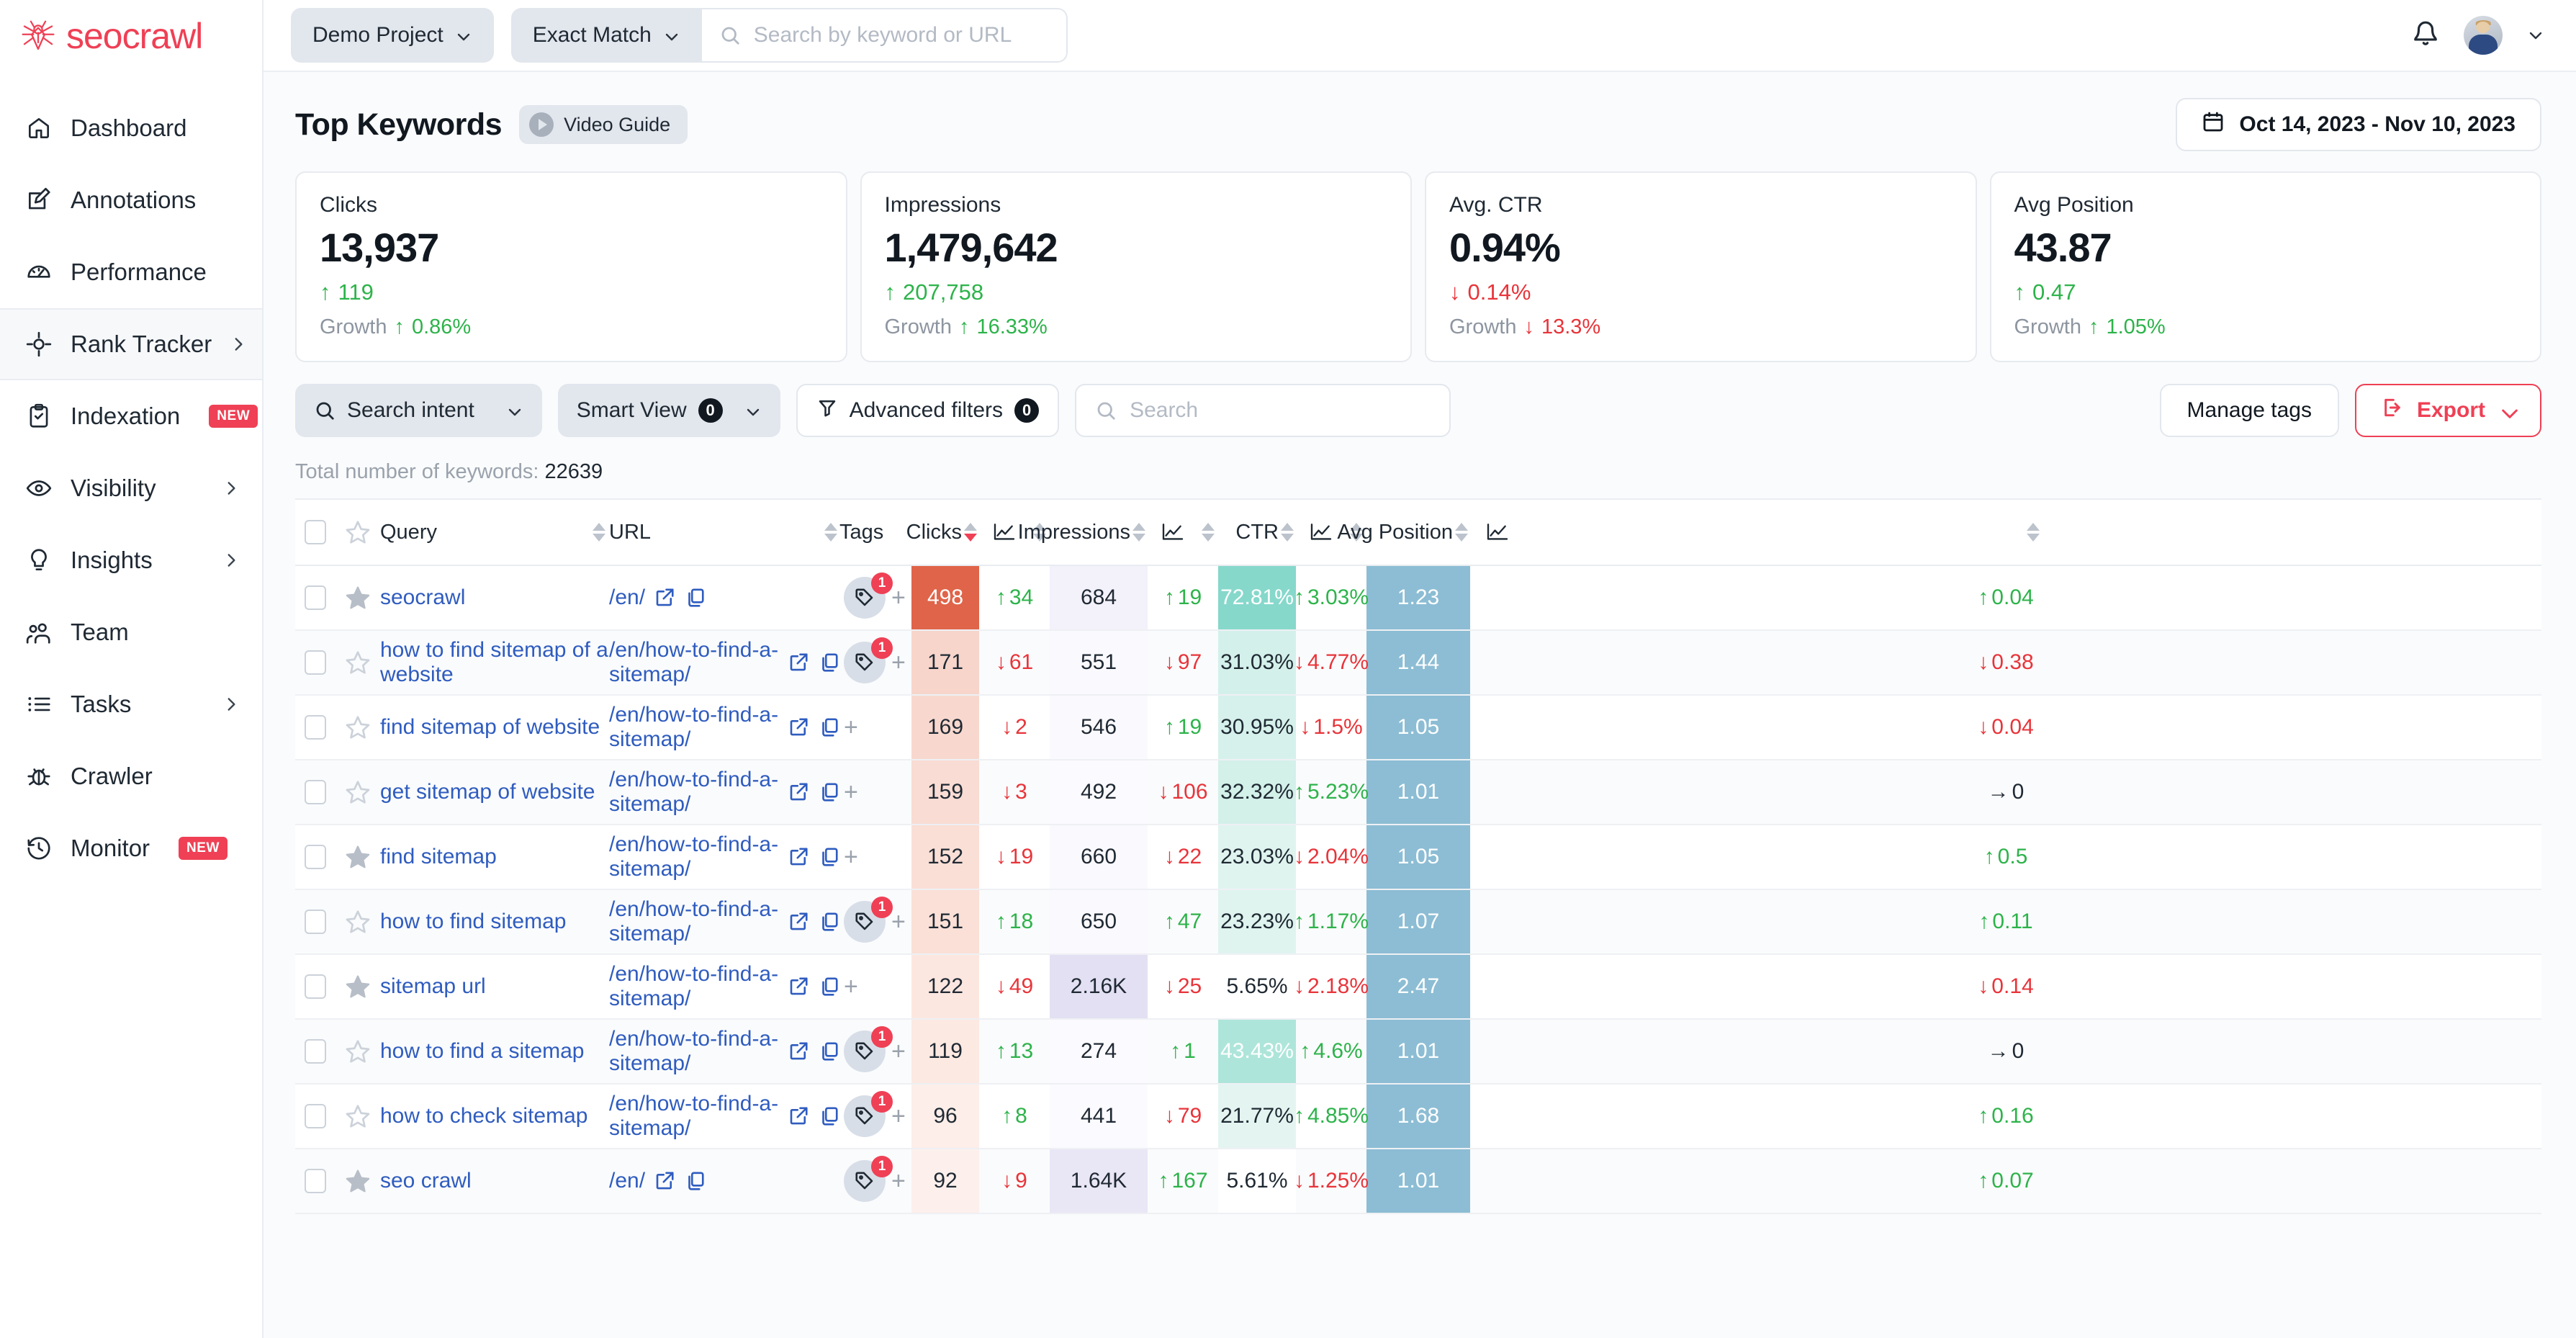 The width and height of the screenshot is (2576, 1338). What do you see at coordinates (603, 124) in the screenshot?
I see `video-guide-button: Video Guide` at bounding box center [603, 124].